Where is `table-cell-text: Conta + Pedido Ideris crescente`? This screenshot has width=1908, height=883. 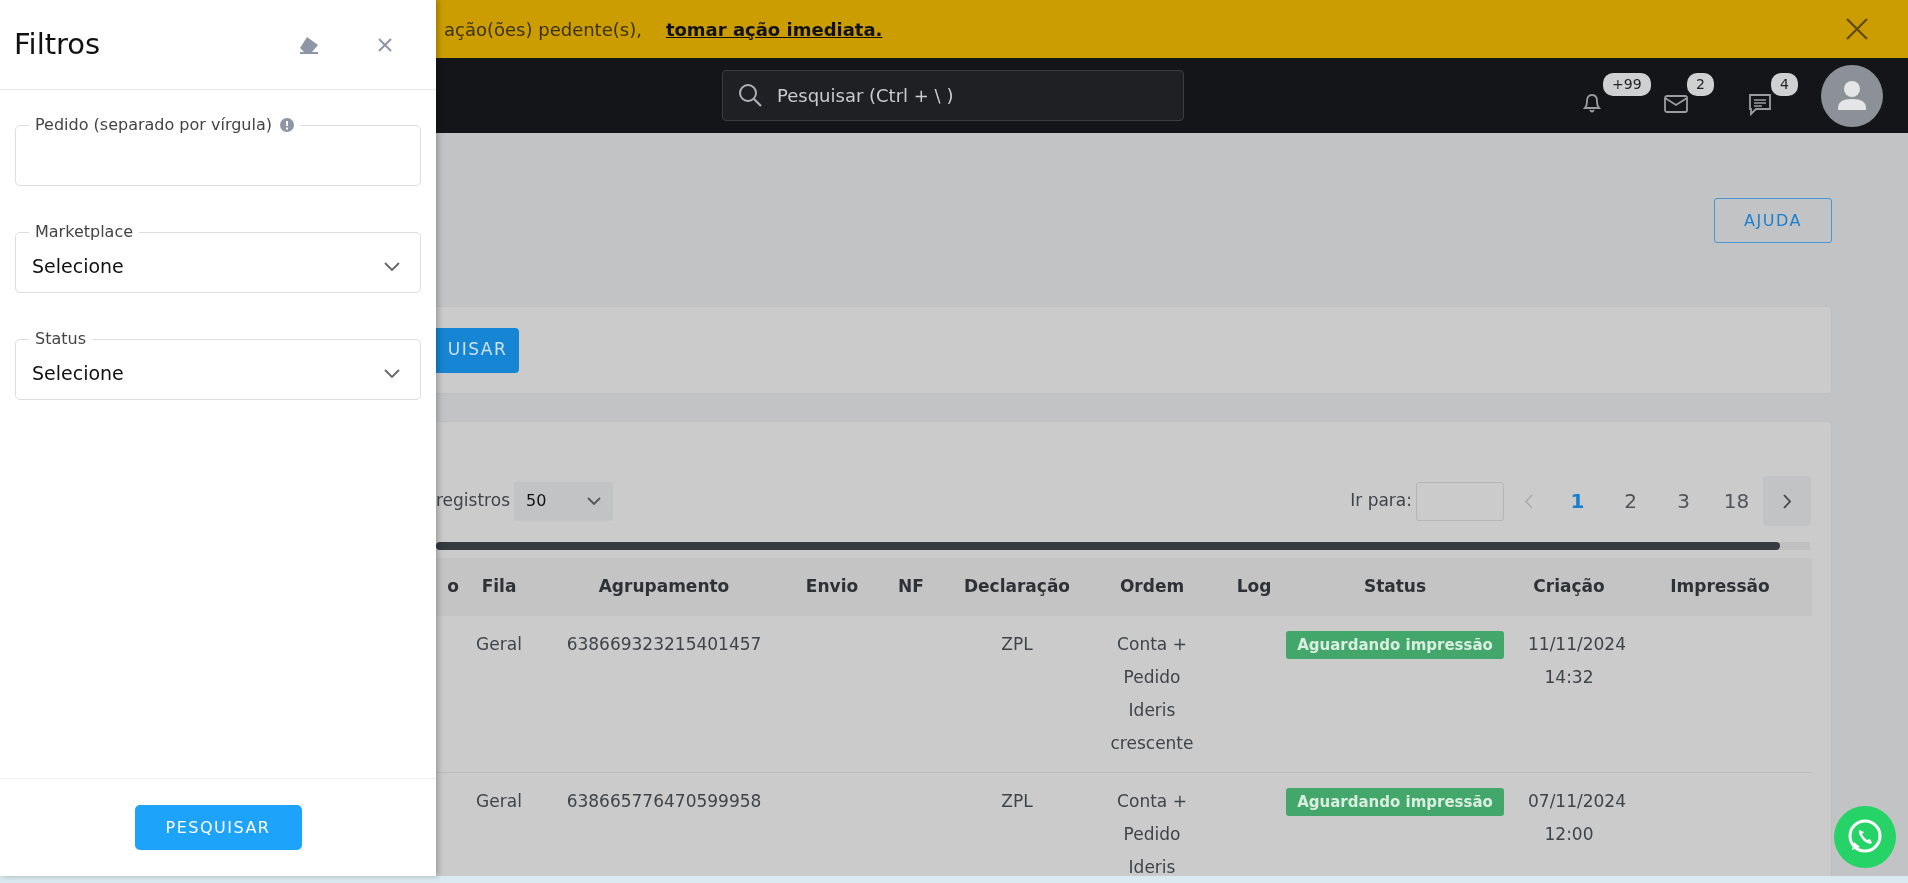 table-cell-text: Conta + Pedido Ideris crescente is located at coordinates (1152, 694).